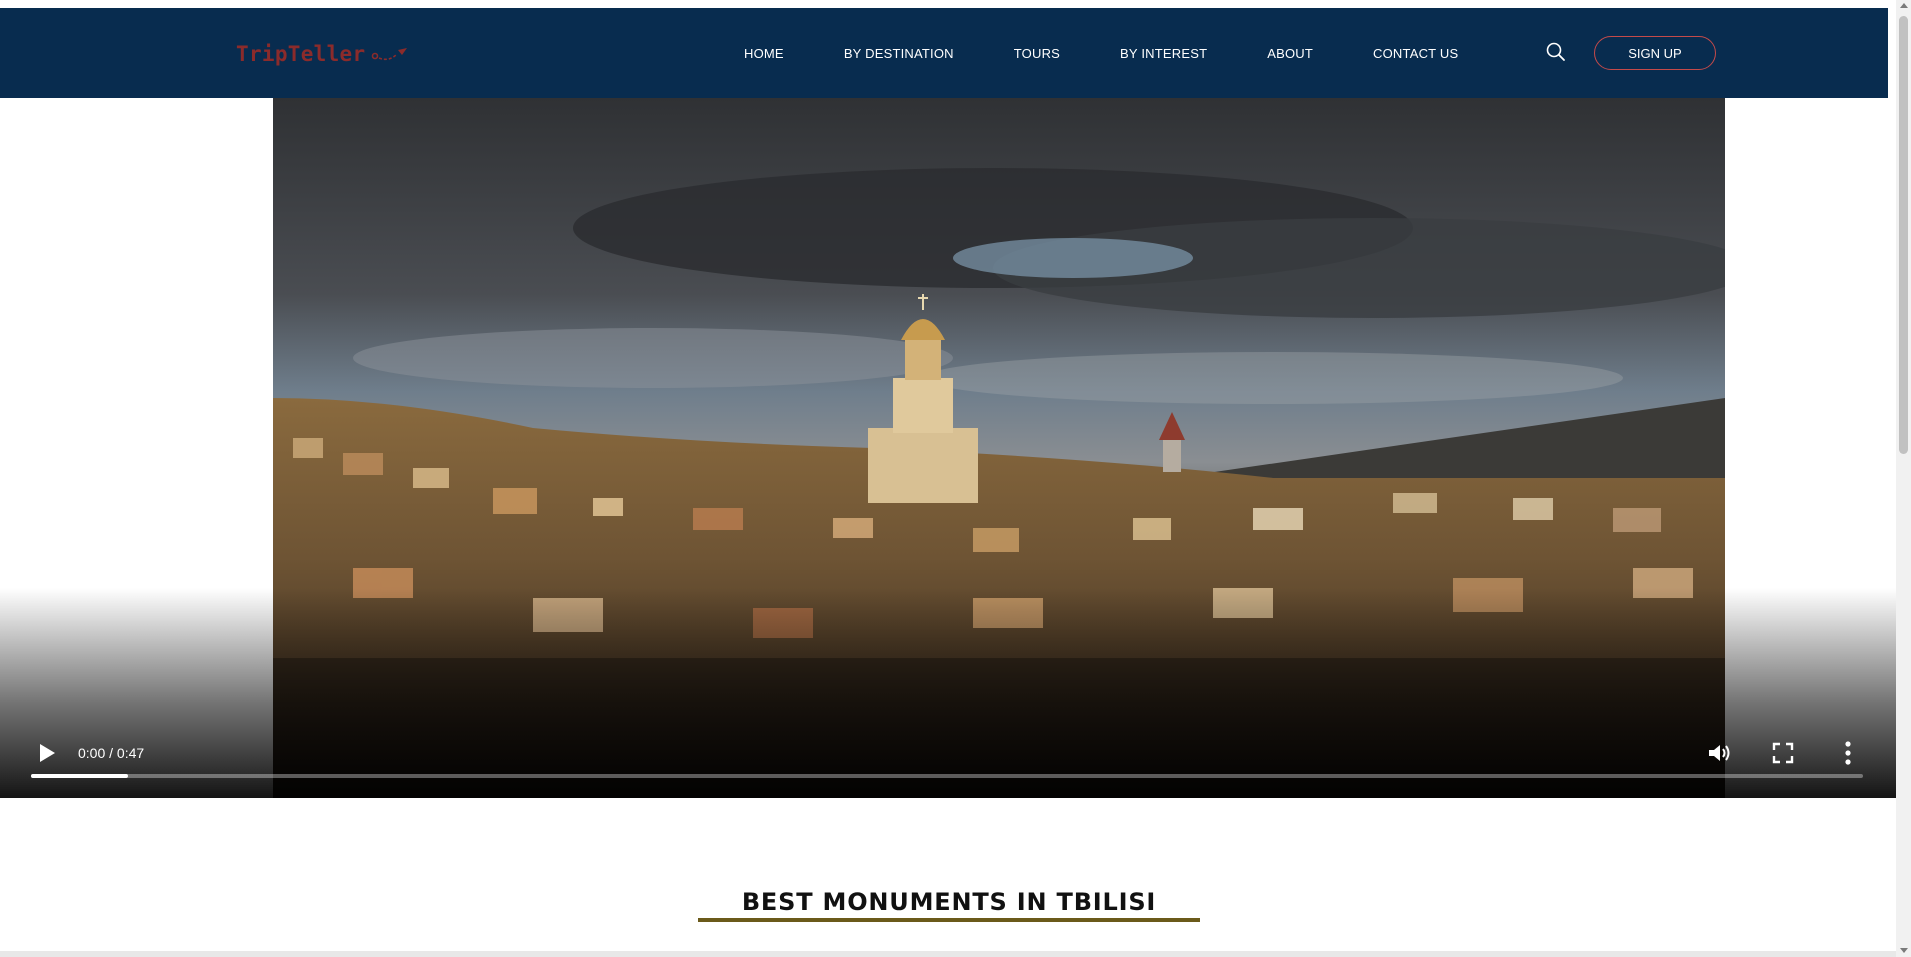 This screenshot has height=957, width=1911. Describe the element at coordinates (1903, 478) in the screenshot. I see `page-scrollbar` at that location.